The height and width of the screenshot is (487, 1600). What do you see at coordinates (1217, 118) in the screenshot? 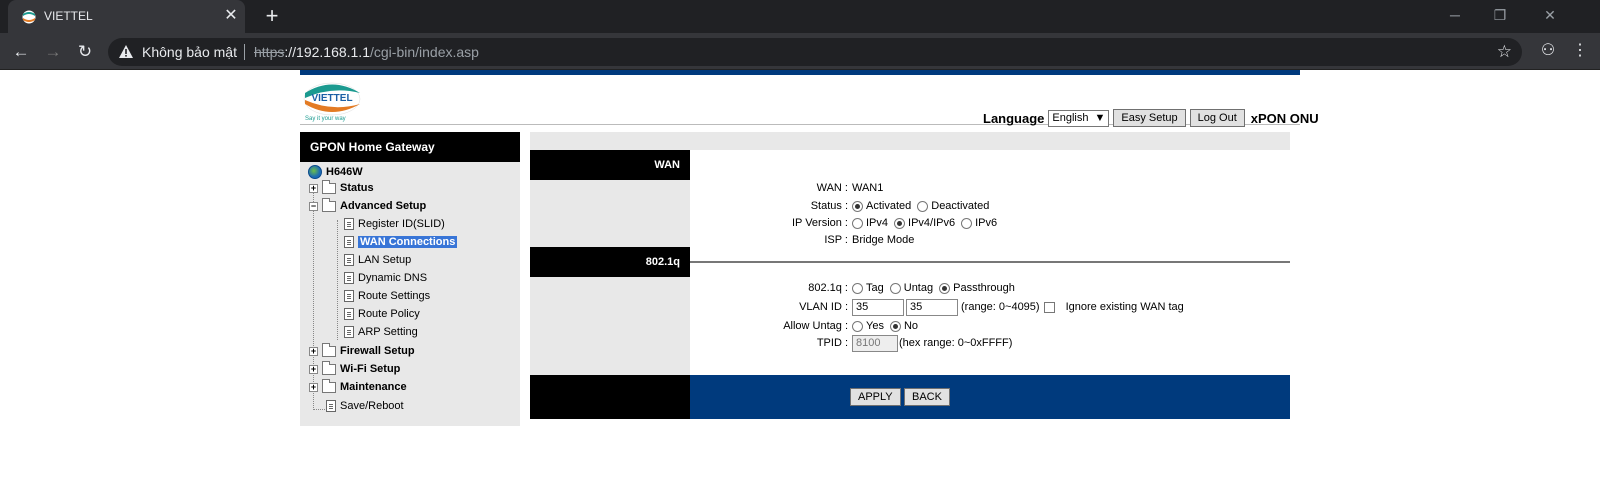
I see `log-out-button: Log Out` at bounding box center [1217, 118].